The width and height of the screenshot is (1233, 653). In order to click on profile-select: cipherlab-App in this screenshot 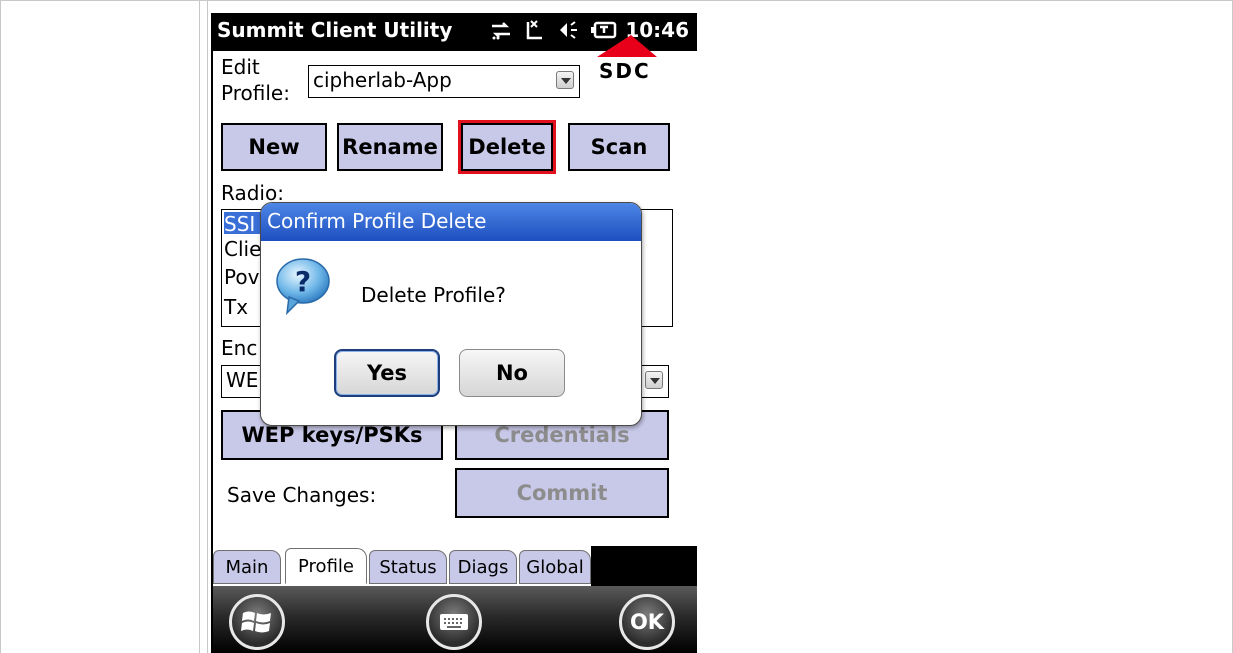, I will do `click(444, 81)`.